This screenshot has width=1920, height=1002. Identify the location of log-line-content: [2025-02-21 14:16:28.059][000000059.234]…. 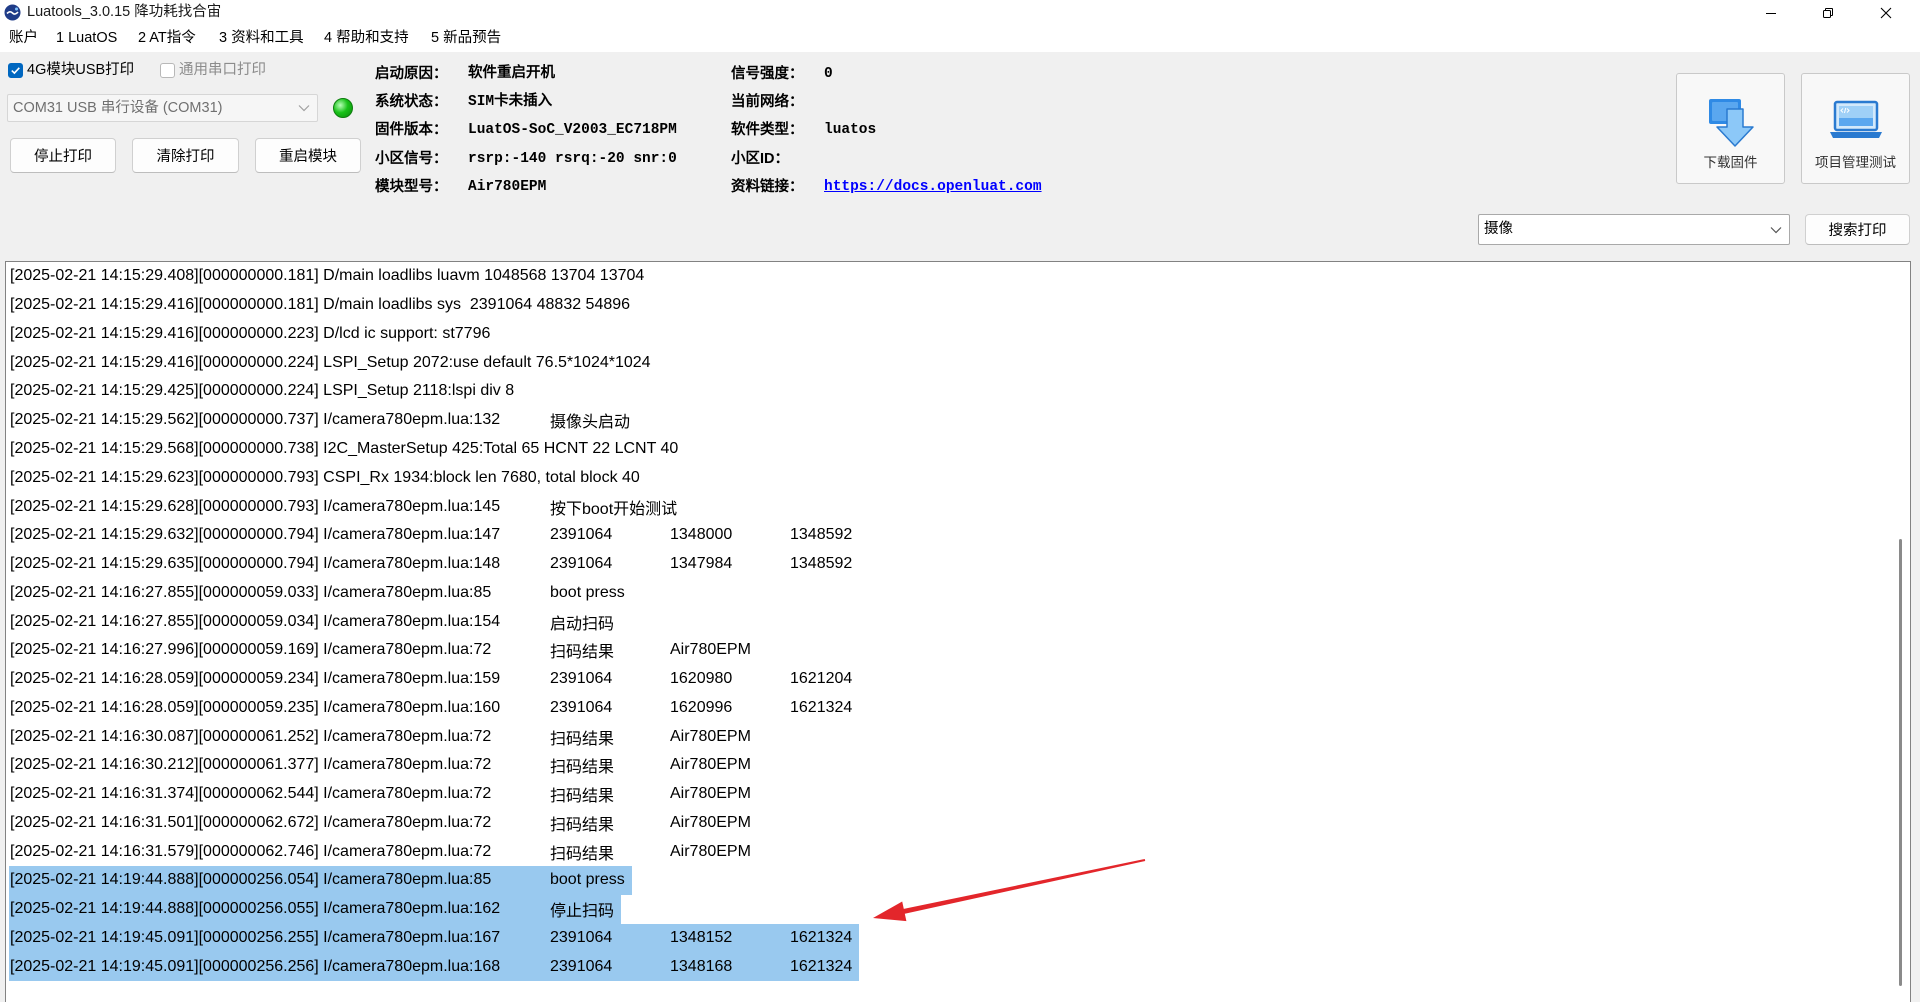
(434, 679).